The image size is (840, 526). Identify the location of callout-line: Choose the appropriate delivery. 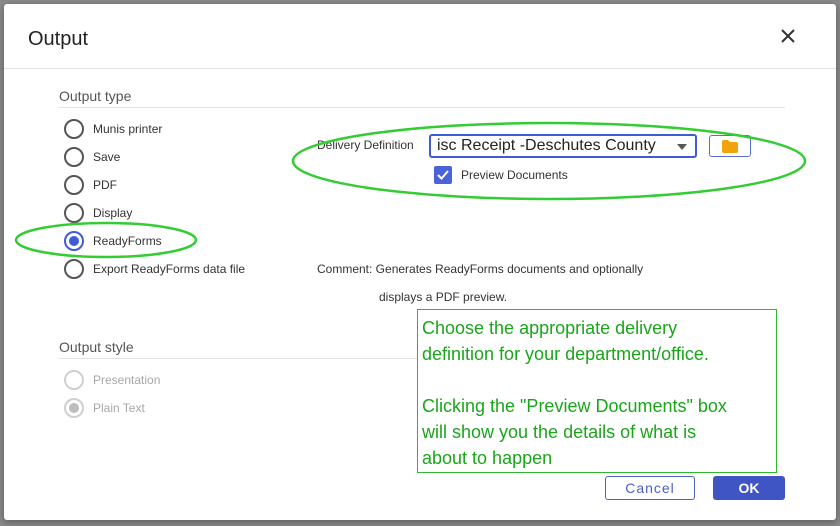
(550, 328).